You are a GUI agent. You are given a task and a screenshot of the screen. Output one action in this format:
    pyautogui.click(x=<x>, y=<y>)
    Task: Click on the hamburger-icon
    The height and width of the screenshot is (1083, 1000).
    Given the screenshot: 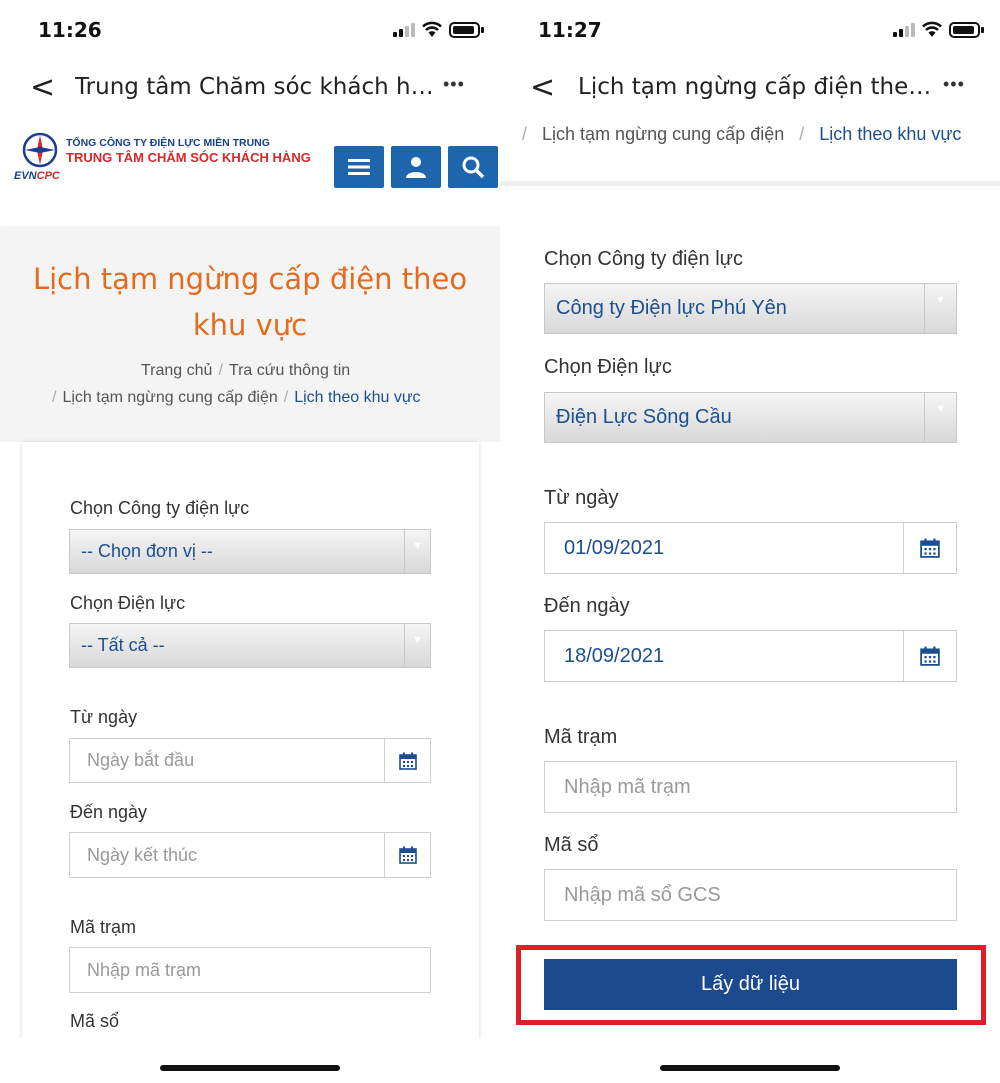 What is the action you would take?
    pyautogui.click(x=359, y=167)
    